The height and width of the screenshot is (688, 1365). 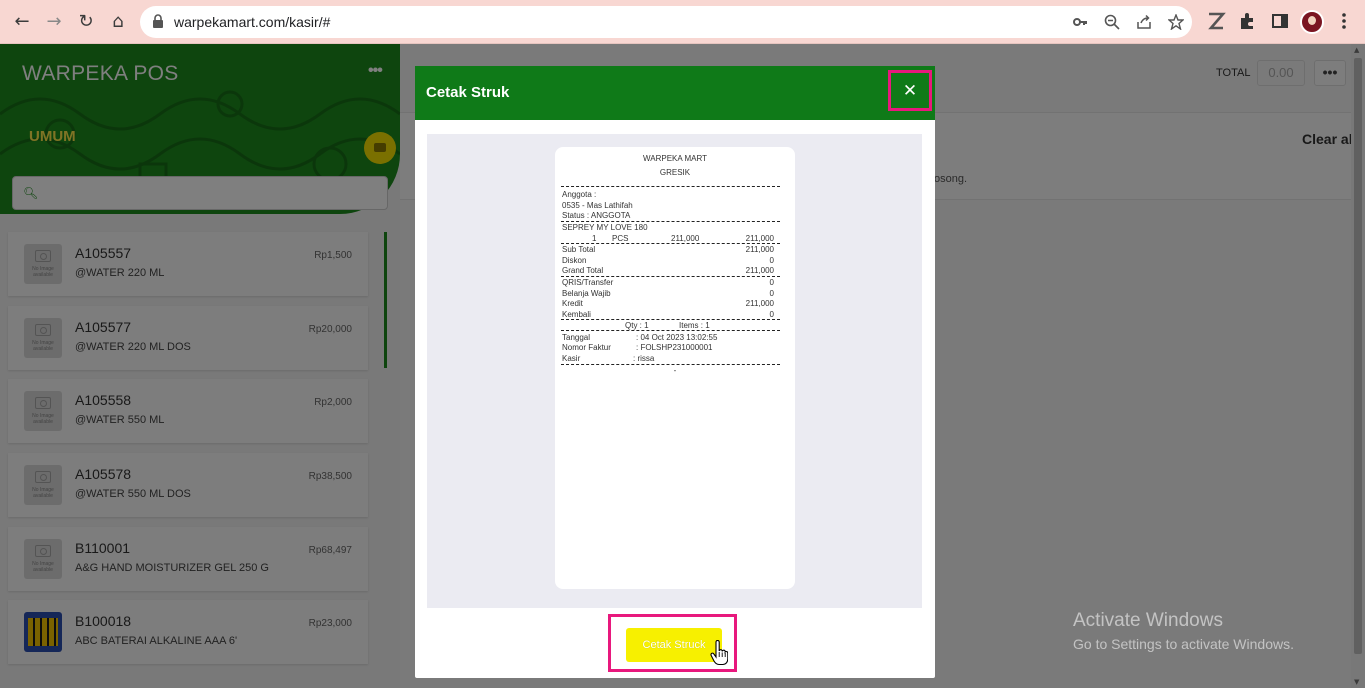 I want to click on receipt-row: Status : ANGGOTA, so click(x=668, y=216).